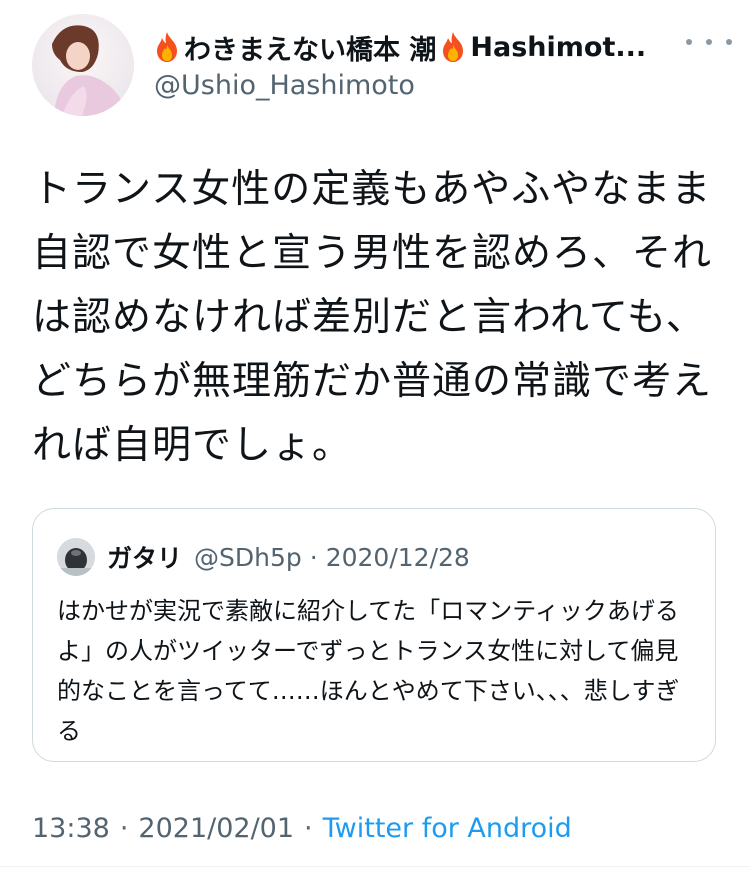  I want to click on quoted-tweet-header: ガタリ @SDh5p · 2020/12/28, so click(263, 557).